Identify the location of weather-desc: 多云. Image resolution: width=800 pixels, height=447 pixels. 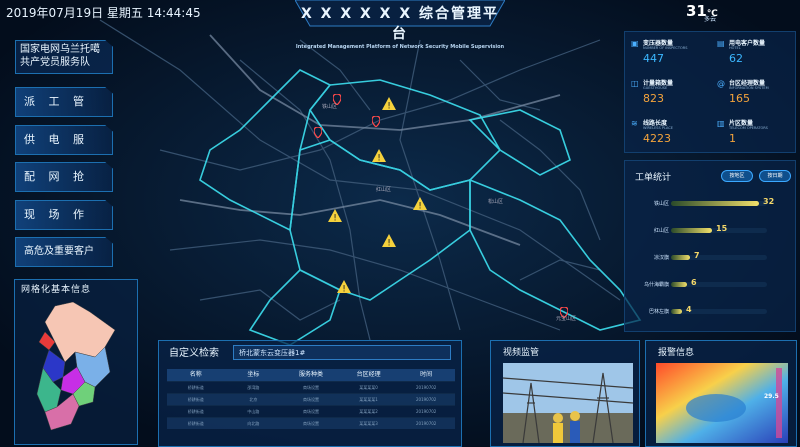
(710, 19).